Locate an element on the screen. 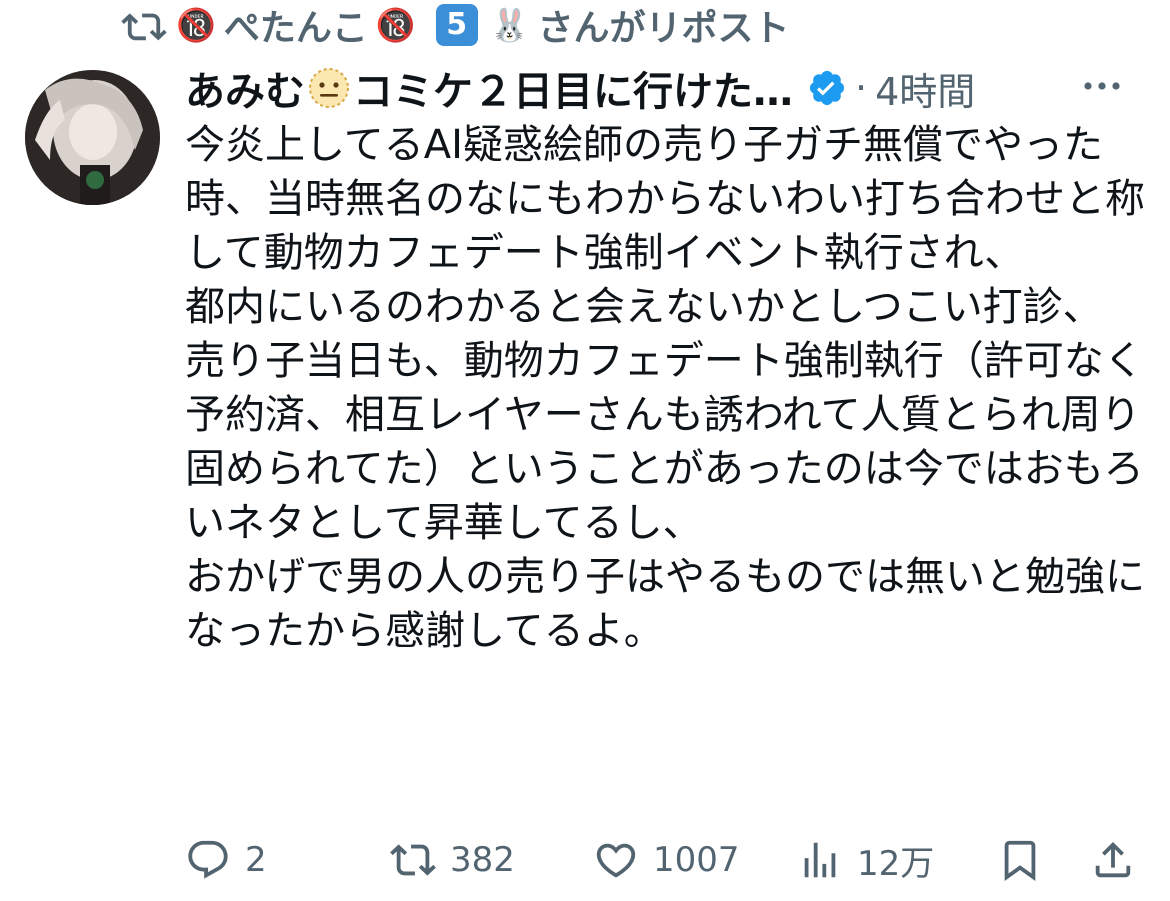 The height and width of the screenshot is (901, 1170). tweet-time: 4時間 is located at coordinates (925, 88).